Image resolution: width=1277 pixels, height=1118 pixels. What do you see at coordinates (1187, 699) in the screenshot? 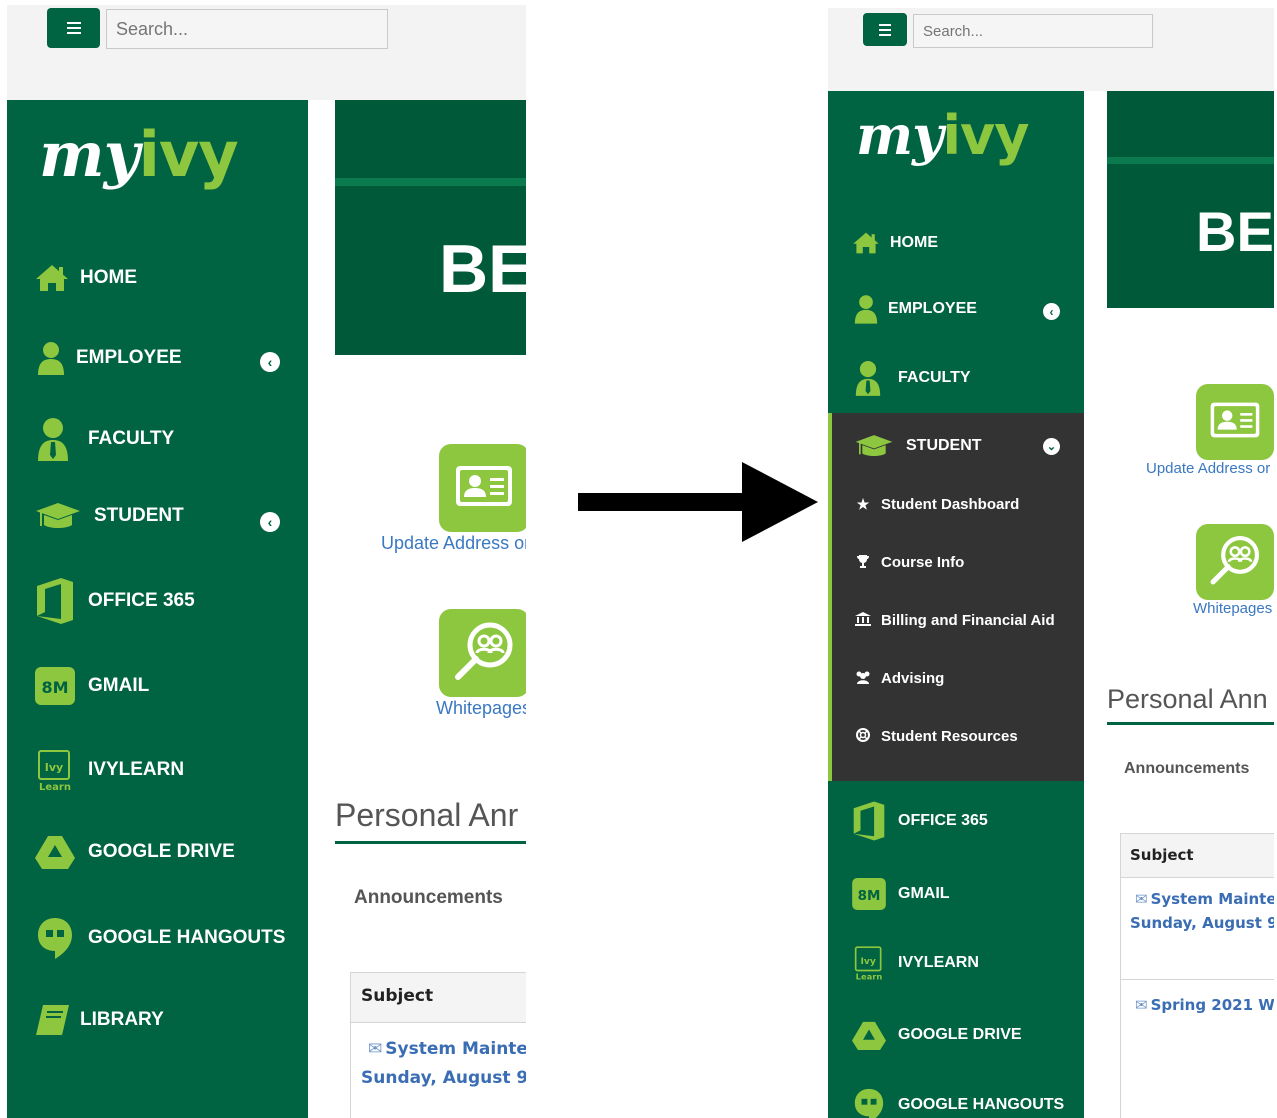
I see `section-heading: Personal Ann` at bounding box center [1187, 699].